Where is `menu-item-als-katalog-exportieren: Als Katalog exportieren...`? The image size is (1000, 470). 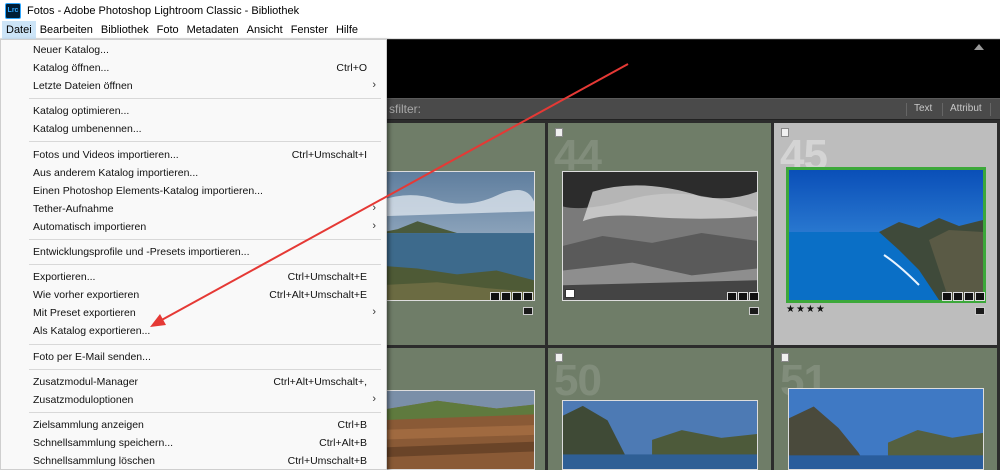
menu-item-als-katalog-exportieren: Als Katalog exportieren... is located at coordinates (193, 332).